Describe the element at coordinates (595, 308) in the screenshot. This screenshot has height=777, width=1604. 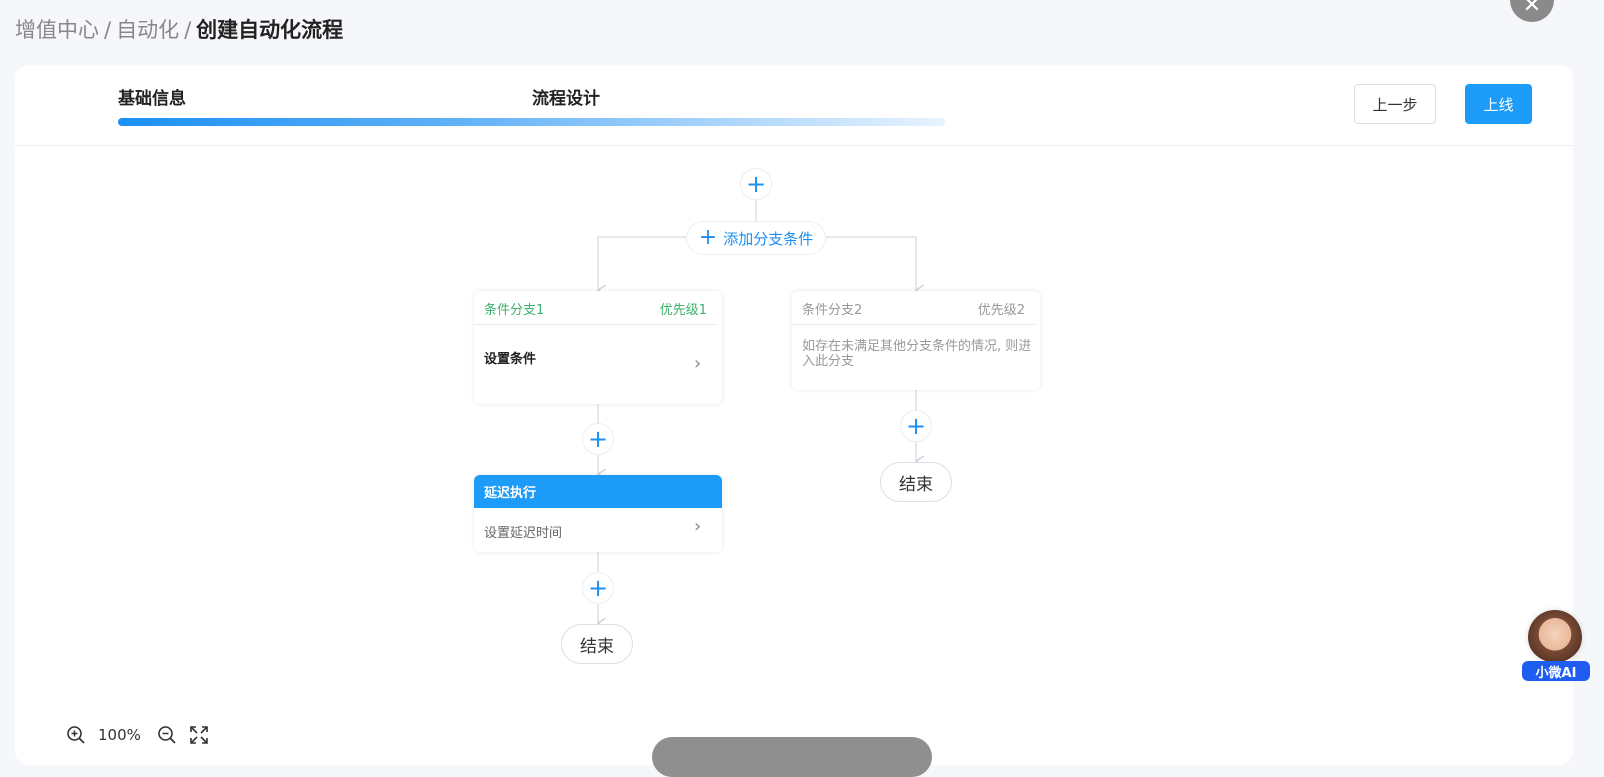
I see `branch-card-header: 条件分支1 优先级1` at that location.